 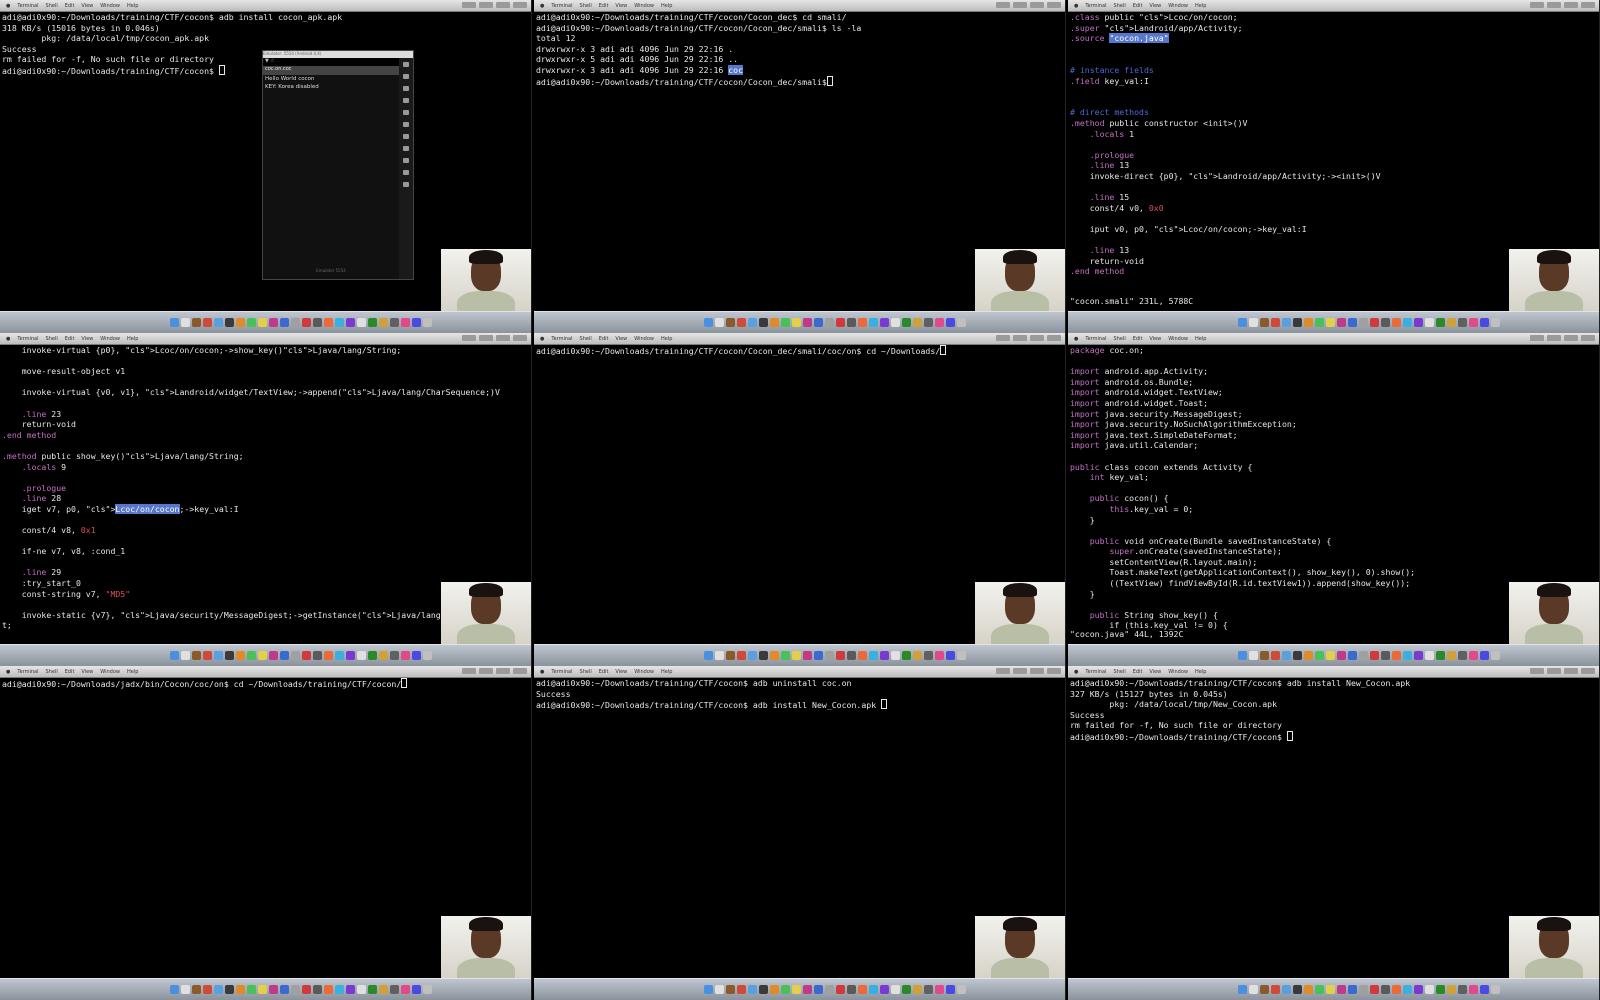 What do you see at coordinates (406, 124) in the screenshot?
I see `camera-icon` at bounding box center [406, 124].